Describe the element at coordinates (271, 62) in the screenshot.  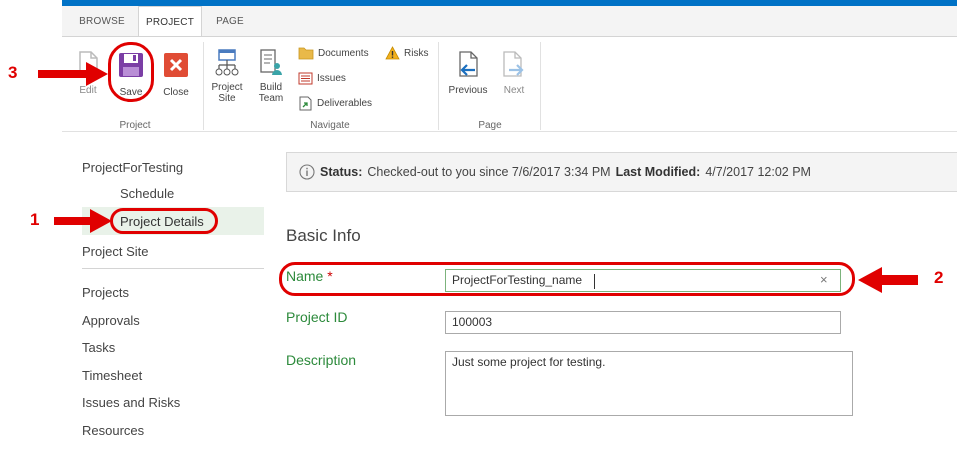
I see `build-team-icon` at that location.